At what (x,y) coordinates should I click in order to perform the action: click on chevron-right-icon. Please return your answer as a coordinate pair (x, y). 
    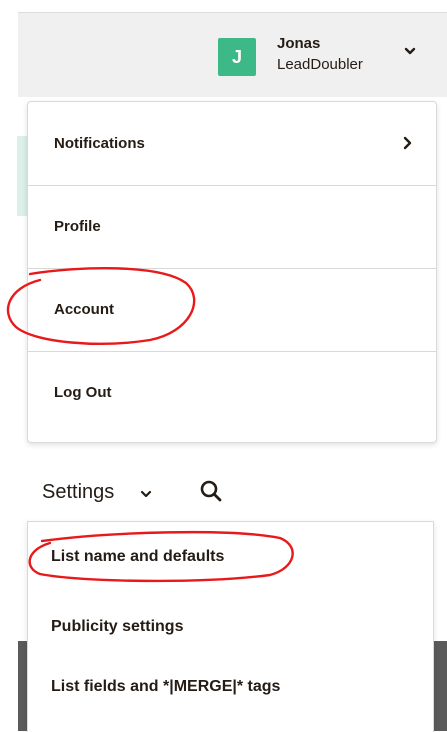
    Looking at the image, I should click on (407, 143).